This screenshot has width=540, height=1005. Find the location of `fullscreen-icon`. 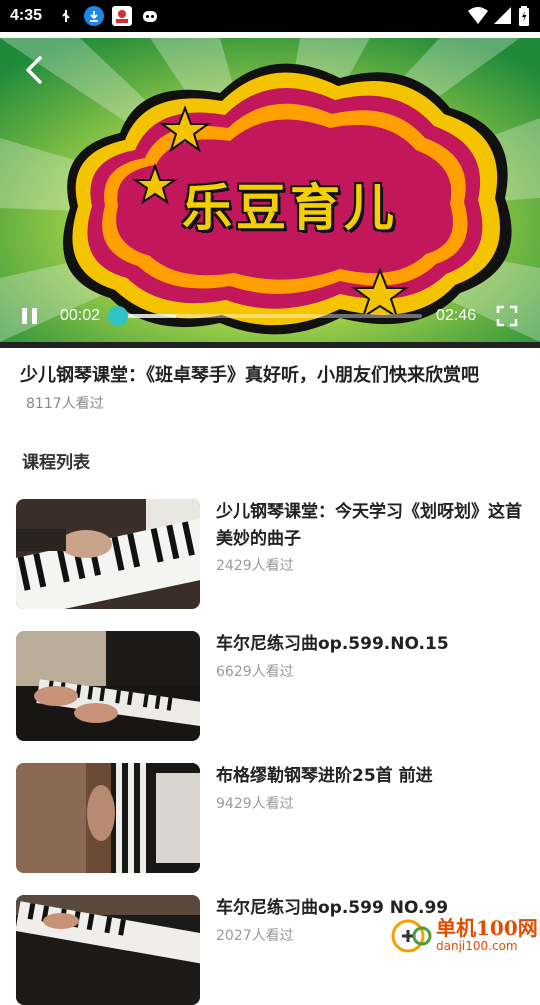

fullscreen-icon is located at coordinates (507, 316).